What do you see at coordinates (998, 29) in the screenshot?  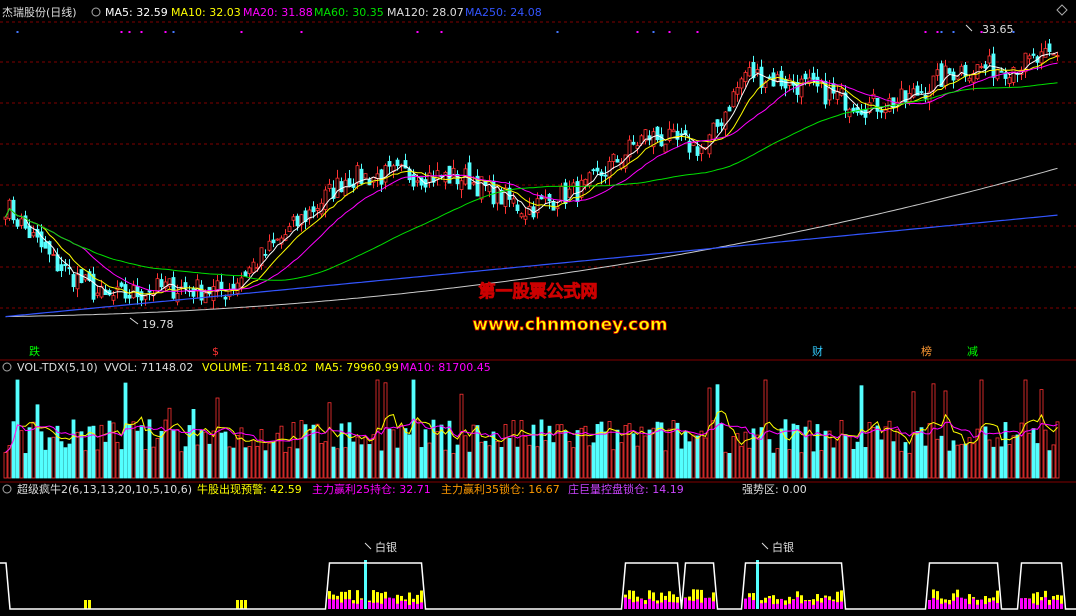 I see `high-price-label: 33.65` at bounding box center [998, 29].